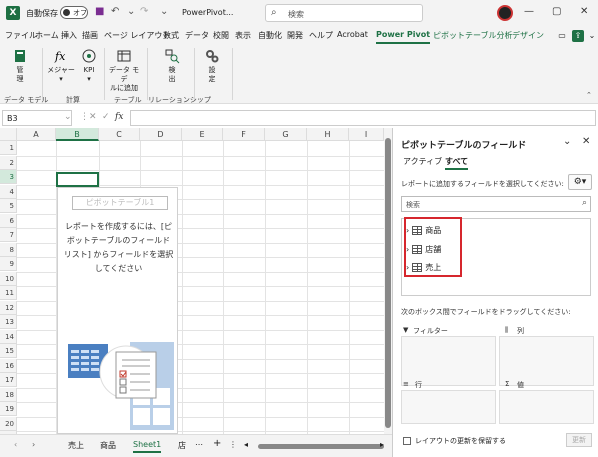 This screenshot has width=598, height=457. Describe the element at coordinates (244, 134) in the screenshot. I see `column-header: F` at that location.